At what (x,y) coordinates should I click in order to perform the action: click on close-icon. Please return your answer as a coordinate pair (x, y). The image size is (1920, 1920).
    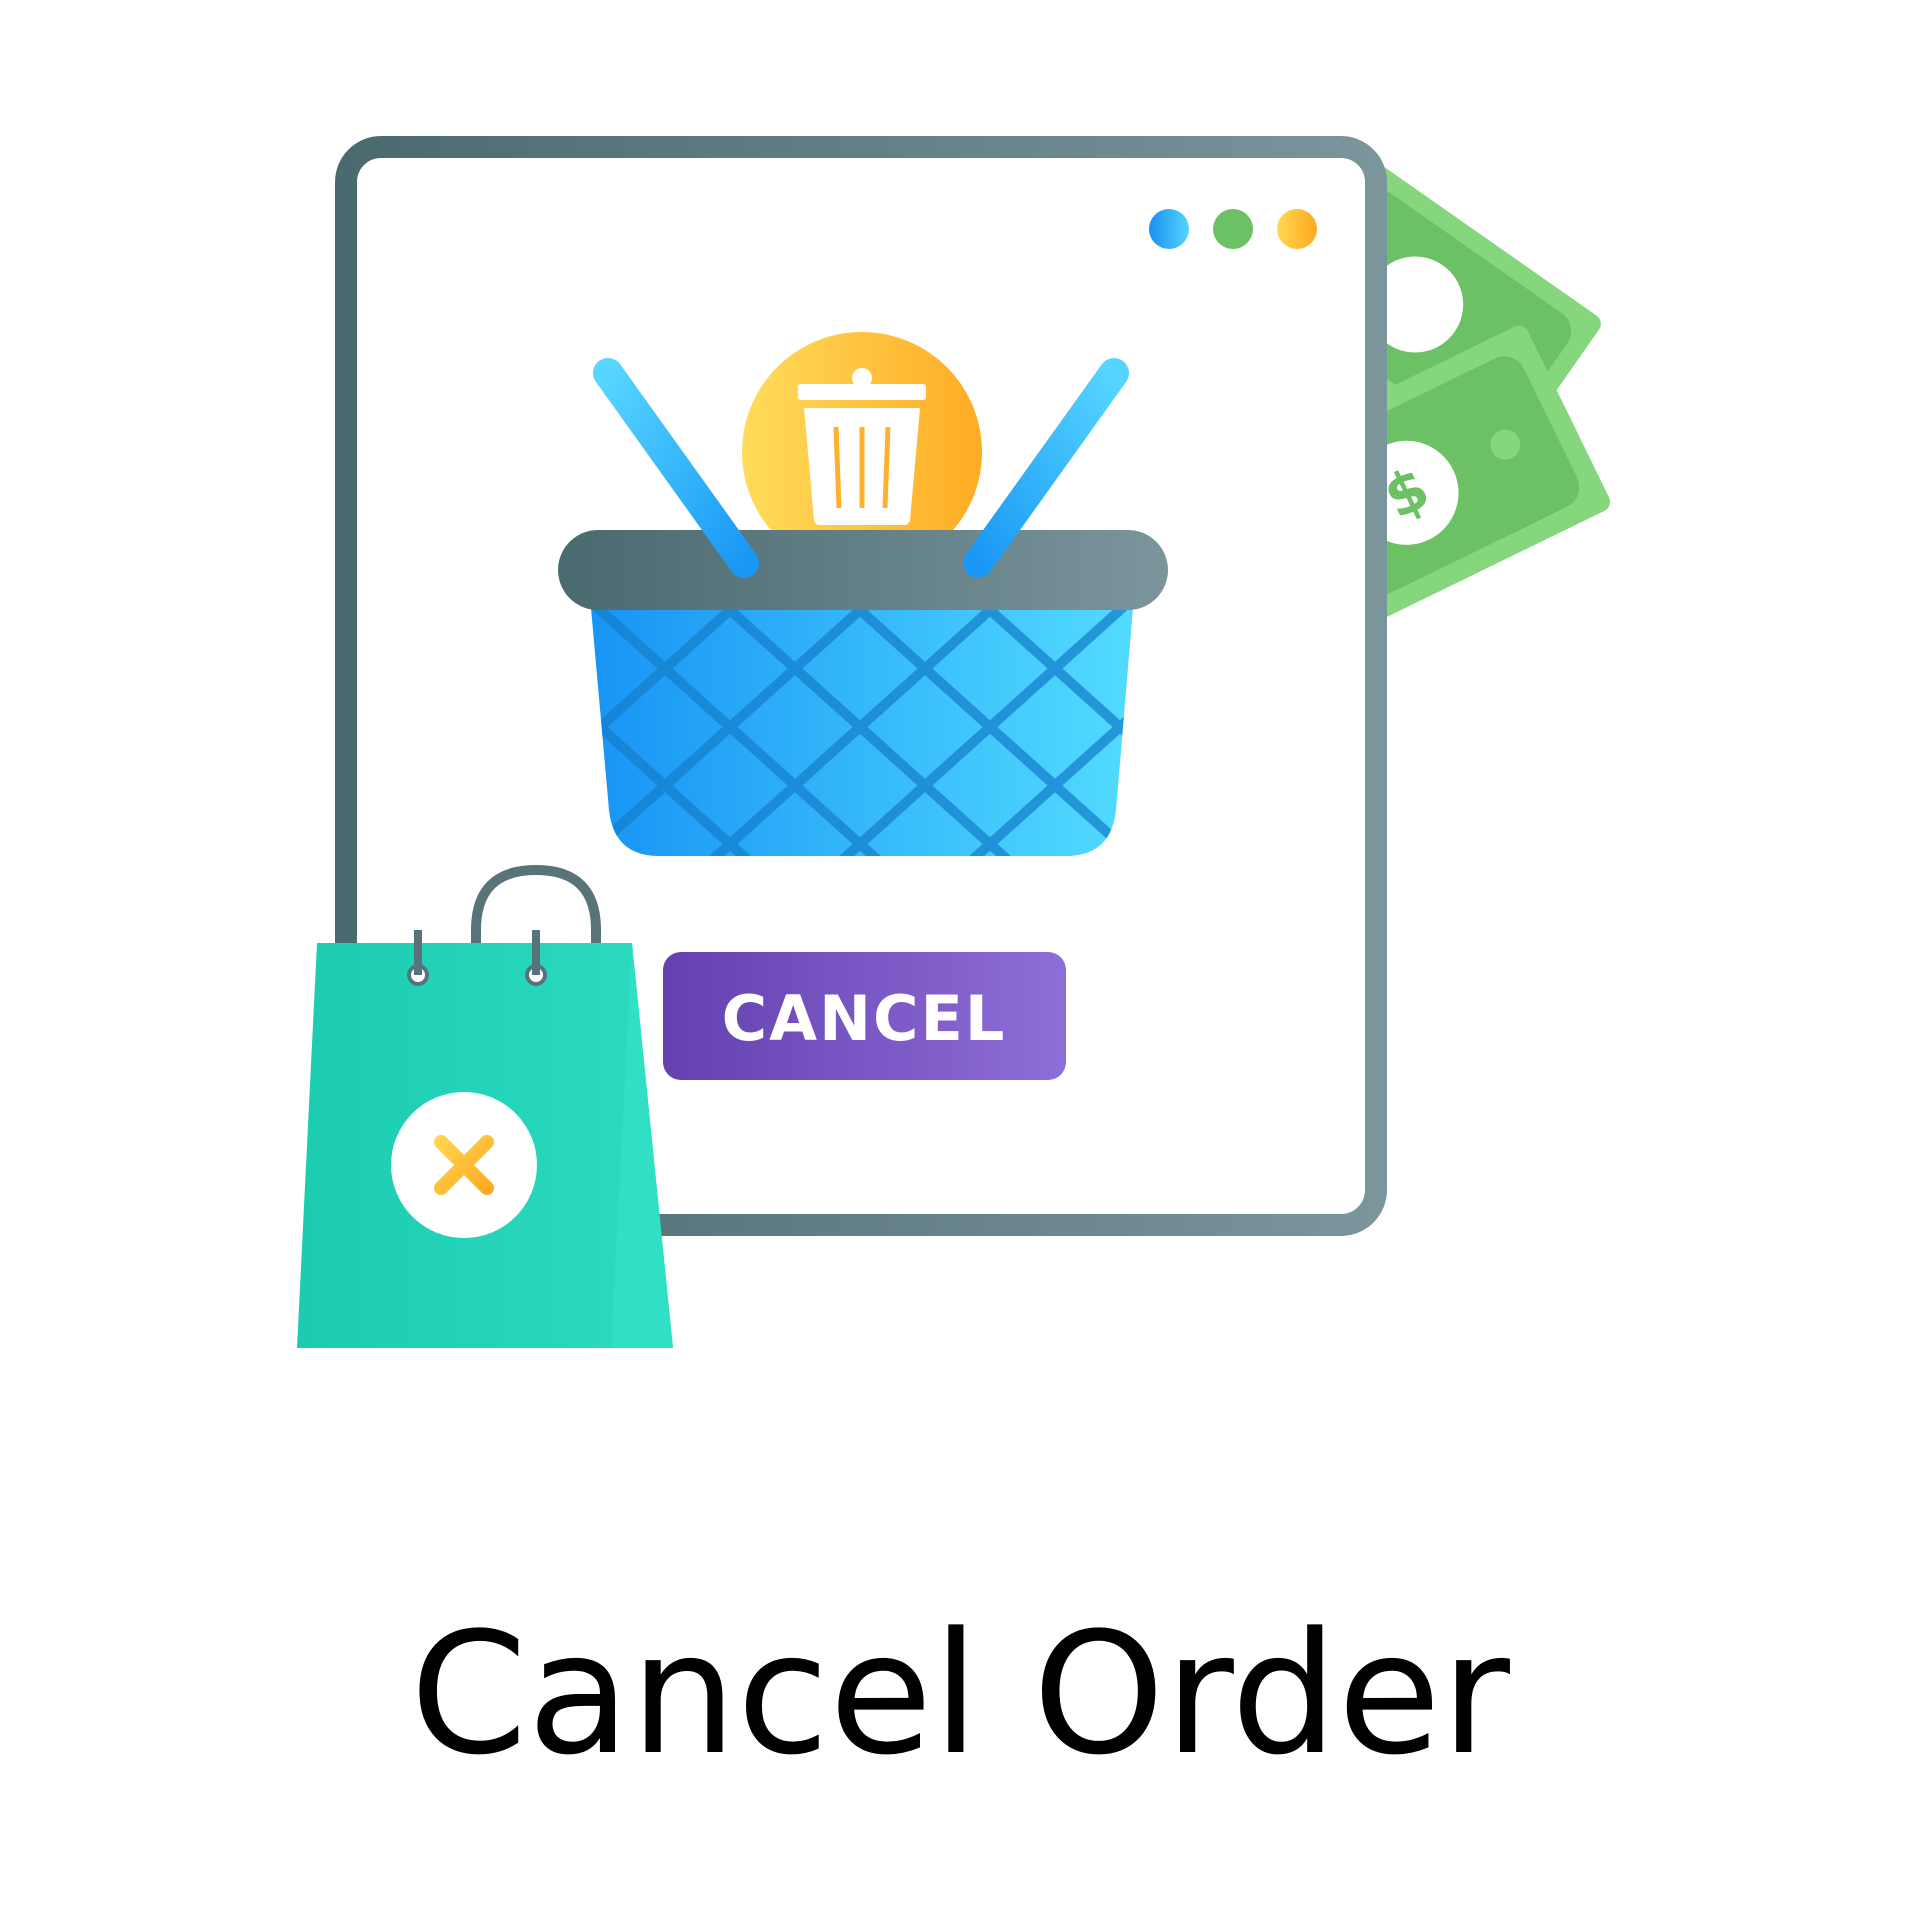
    Looking at the image, I should click on (464, 1165).